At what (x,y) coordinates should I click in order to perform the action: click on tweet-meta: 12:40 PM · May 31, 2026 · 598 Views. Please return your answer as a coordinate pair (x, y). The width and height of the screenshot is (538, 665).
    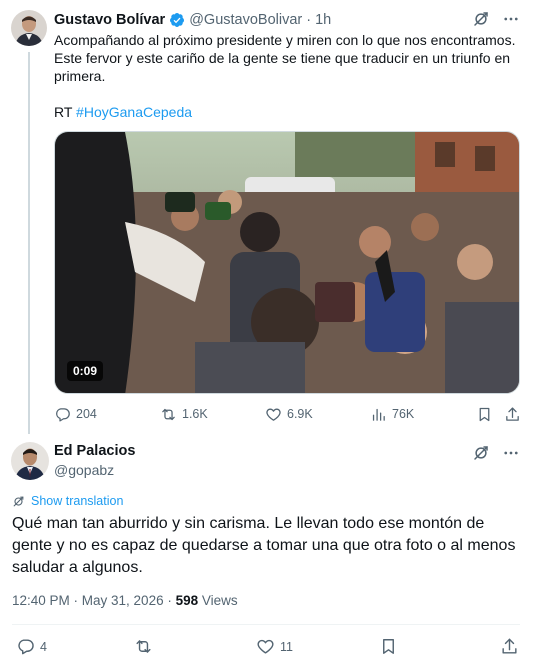
    Looking at the image, I should click on (125, 600).